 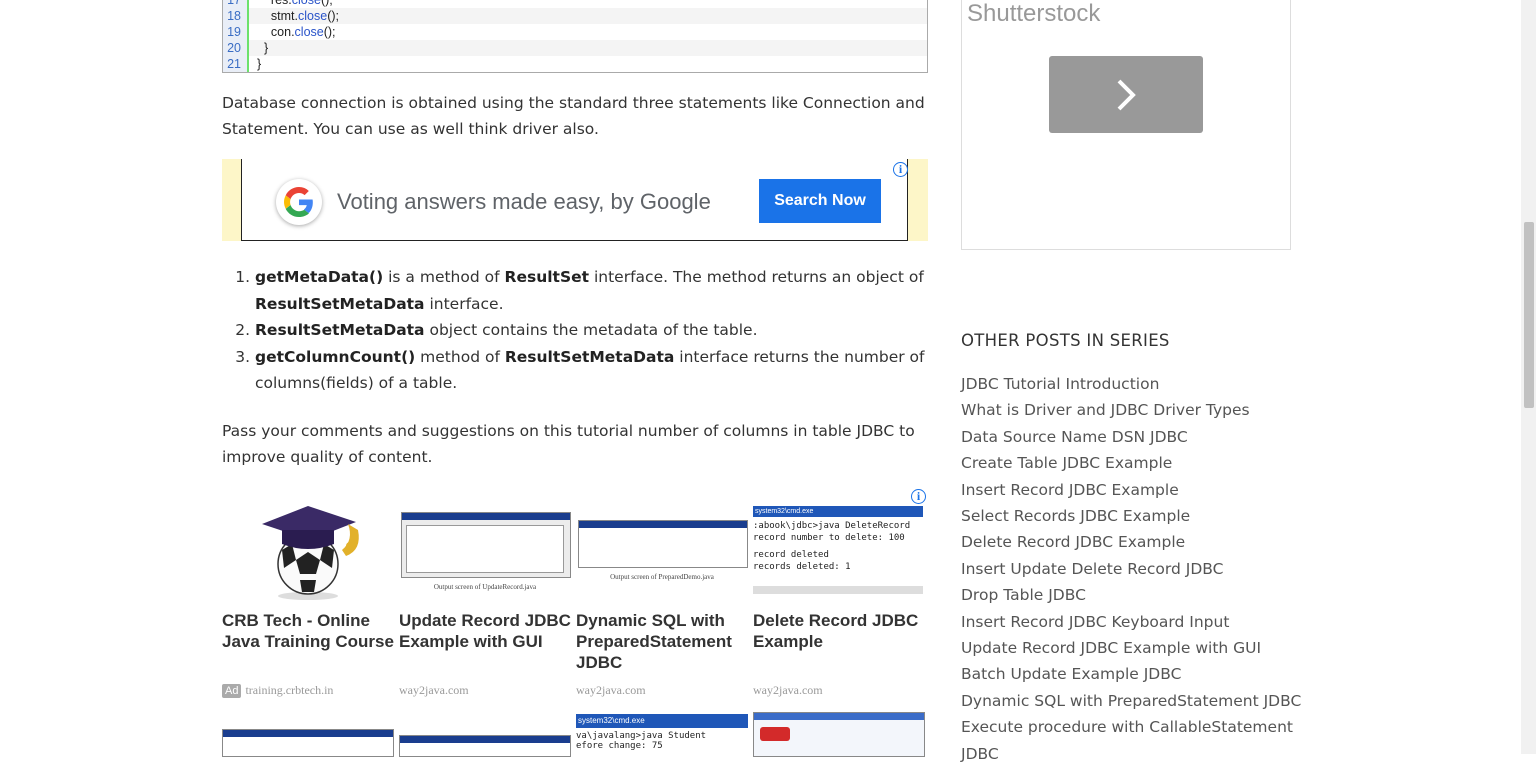 What do you see at coordinates (303, 32) in the screenshot?
I see `code-text: con.close();` at bounding box center [303, 32].